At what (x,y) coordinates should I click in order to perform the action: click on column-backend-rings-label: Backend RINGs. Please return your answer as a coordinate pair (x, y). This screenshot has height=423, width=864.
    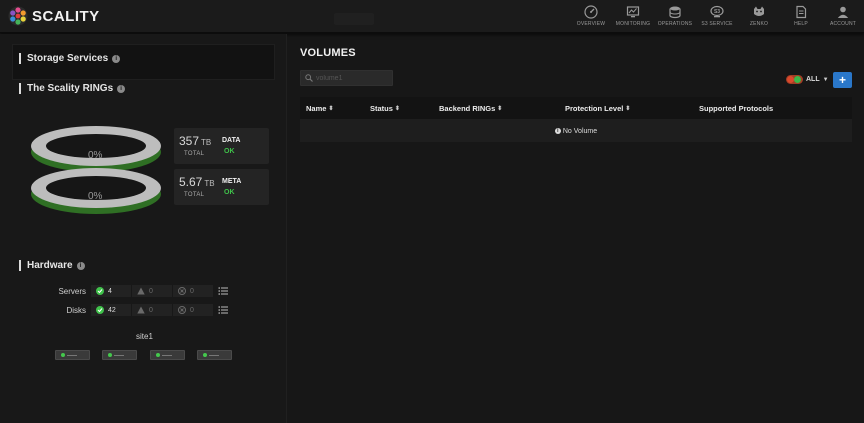
    Looking at the image, I should click on (467, 108).